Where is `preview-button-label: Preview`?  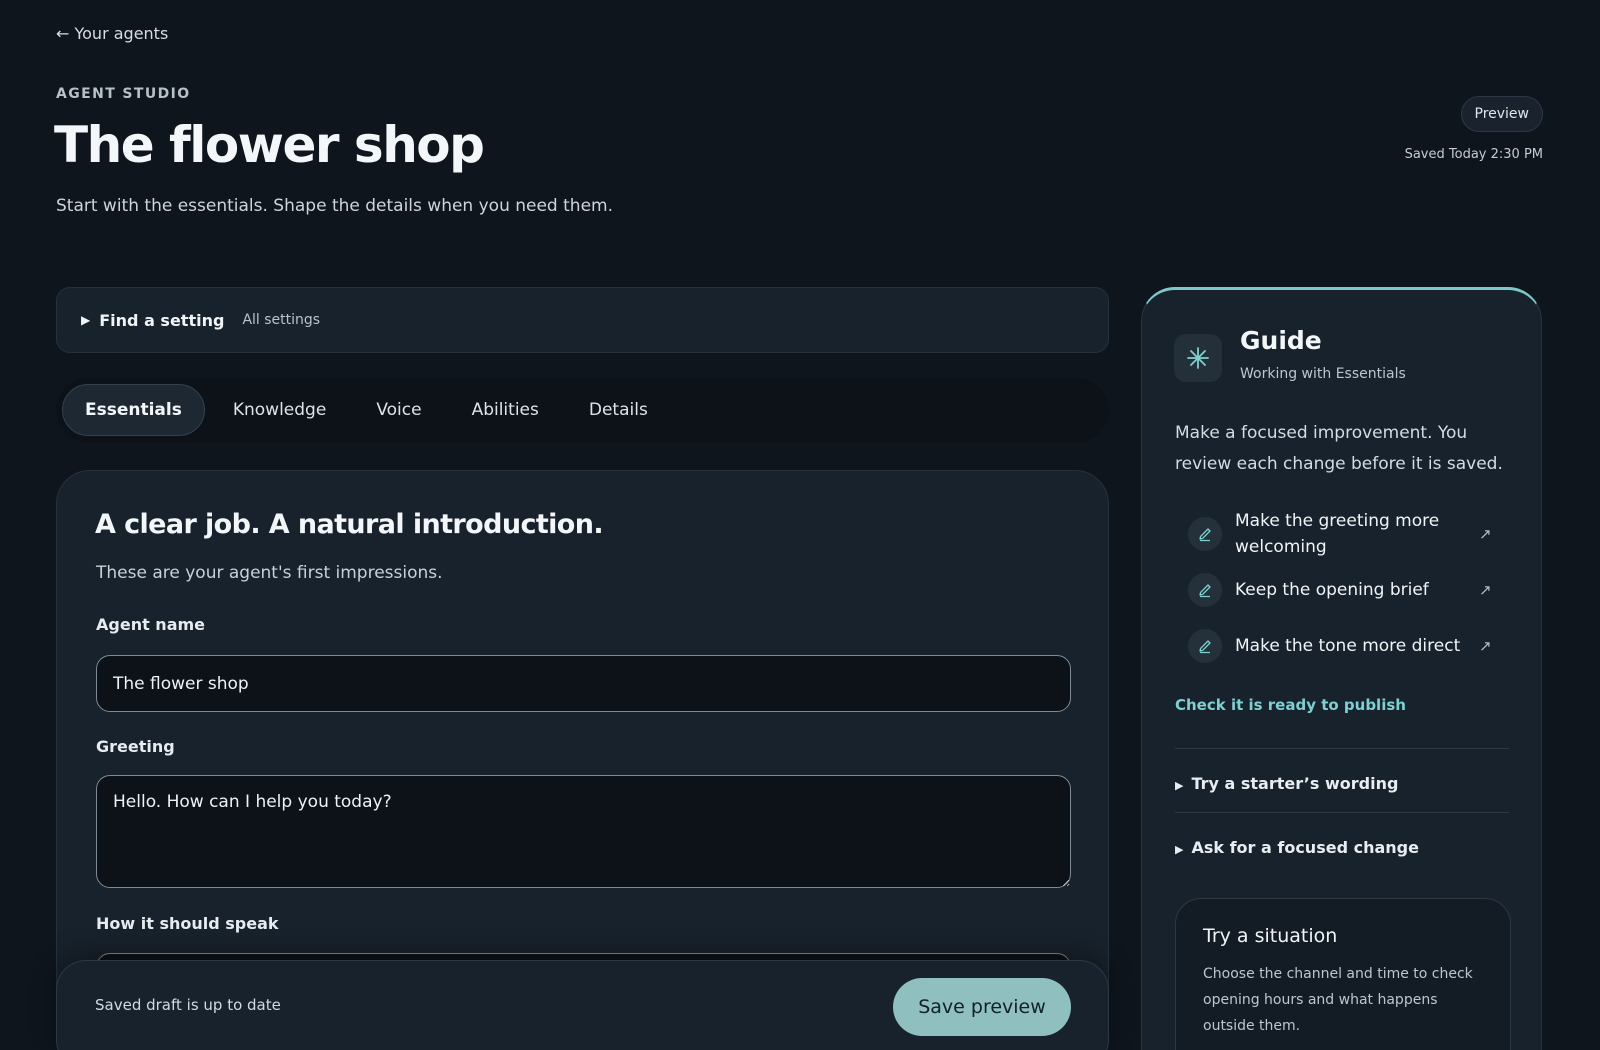 preview-button-label: Preview is located at coordinates (1502, 114).